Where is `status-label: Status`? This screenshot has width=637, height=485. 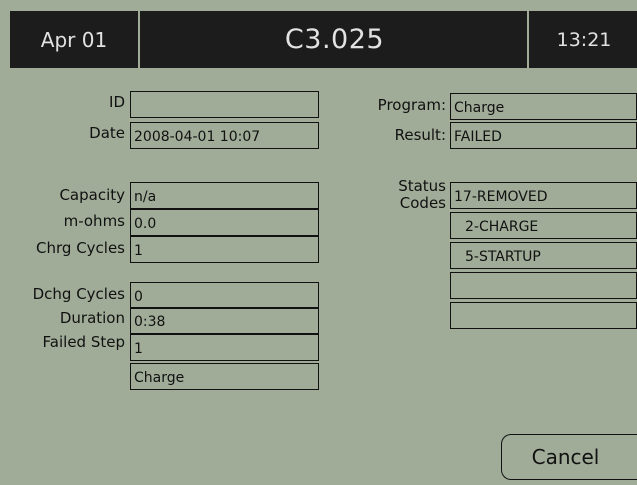 status-label: Status is located at coordinates (422, 186).